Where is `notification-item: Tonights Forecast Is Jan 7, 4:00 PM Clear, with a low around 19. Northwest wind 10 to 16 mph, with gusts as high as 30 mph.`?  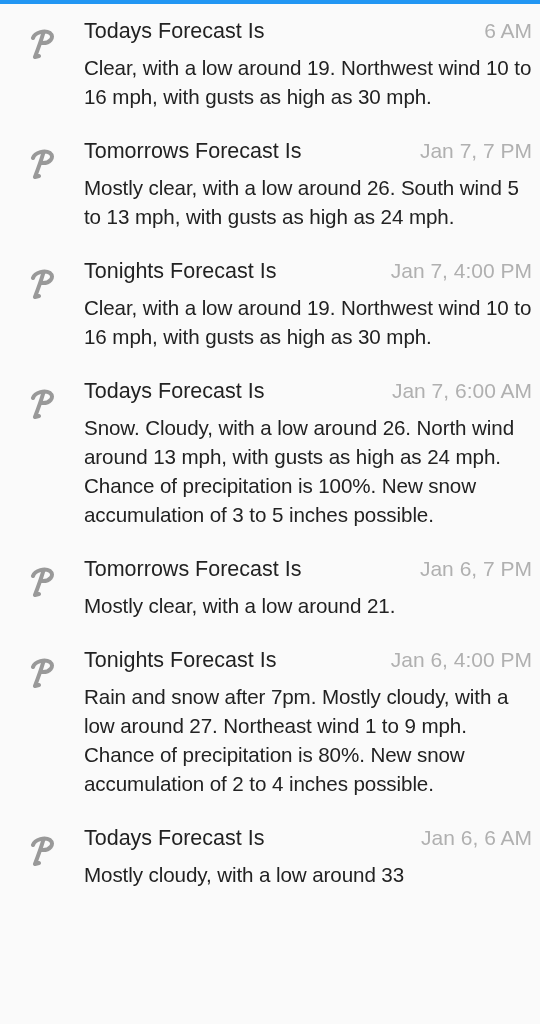 notification-item: Tonights Forecast Is Jan 7, 4:00 PM Clear, with a low around 19. Northwest wind 10 to 16 mph, with gusts as high as 30 mph. is located at coordinates (270, 304).